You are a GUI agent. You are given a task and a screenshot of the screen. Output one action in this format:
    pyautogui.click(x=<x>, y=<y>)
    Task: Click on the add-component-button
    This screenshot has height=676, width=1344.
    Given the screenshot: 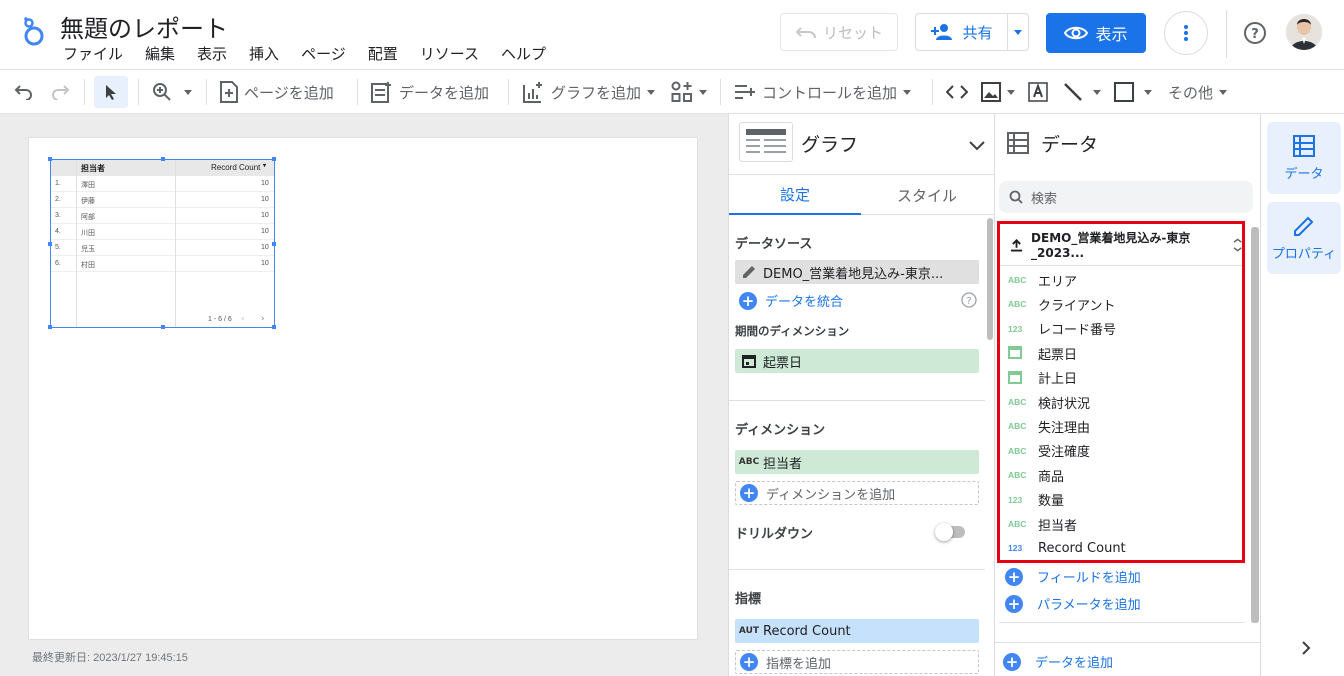 What is the action you would take?
    pyautogui.click(x=689, y=92)
    